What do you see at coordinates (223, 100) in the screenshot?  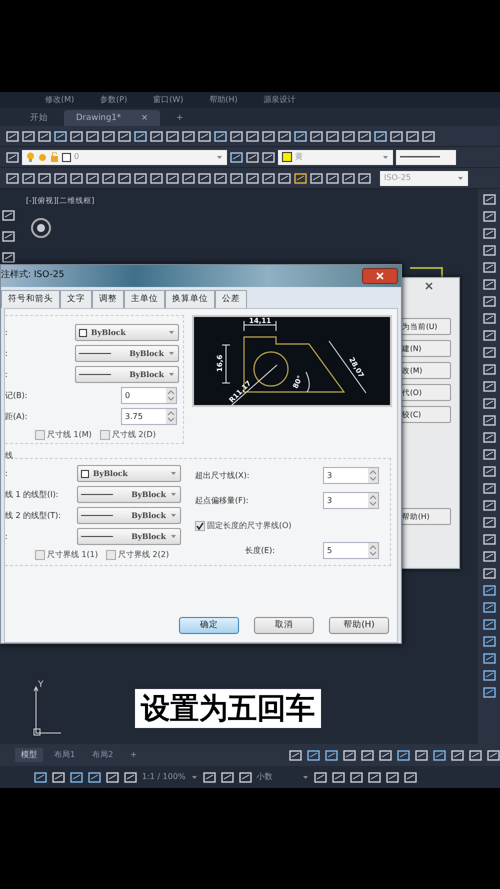 I see `menu-item: 帮助(H)` at bounding box center [223, 100].